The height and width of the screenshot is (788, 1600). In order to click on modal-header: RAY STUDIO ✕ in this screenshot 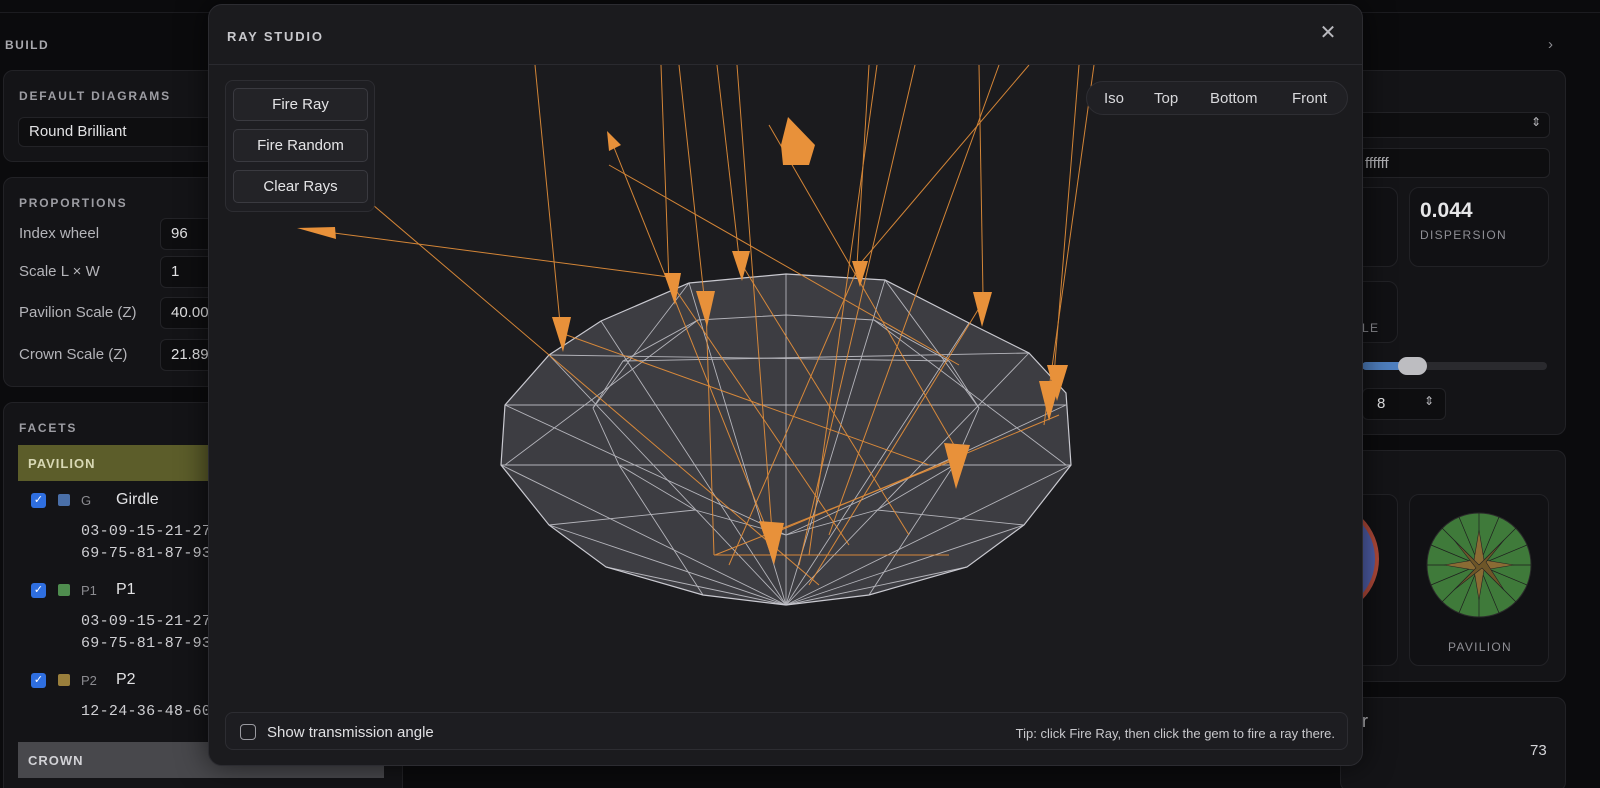, I will do `click(785, 35)`.